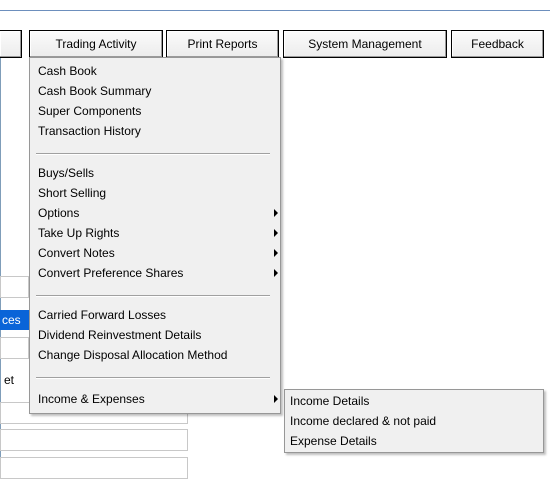  What do you see at coordinates (72, 193) in the screenshot?
I see `menu-item-short-selling: Short Selling` at bounding box center [72, 193].